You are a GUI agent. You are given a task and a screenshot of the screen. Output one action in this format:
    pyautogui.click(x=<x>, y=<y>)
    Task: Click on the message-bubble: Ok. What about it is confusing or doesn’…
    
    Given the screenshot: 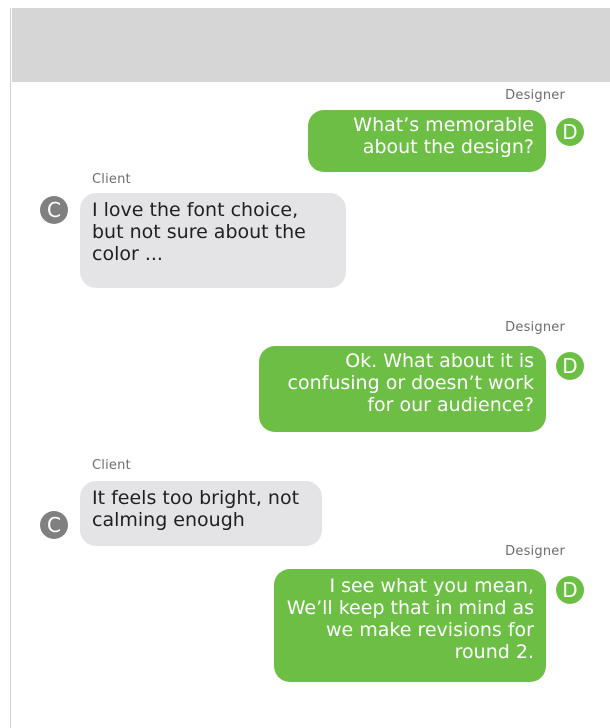 What is the action you would take?
    pyautogui.click(x=402, y=389)
    